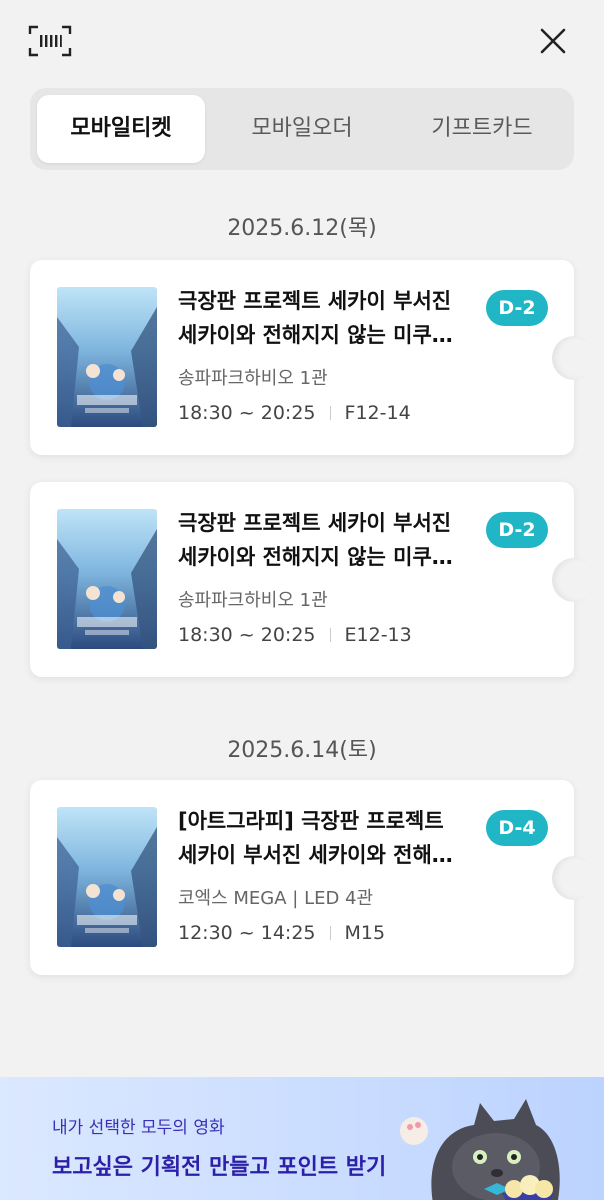 The width and height of the screenshot is (604, 1200). I want to click on close-icon, so click(553, 41).